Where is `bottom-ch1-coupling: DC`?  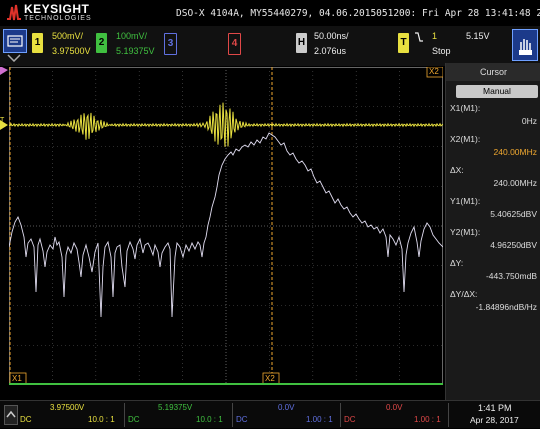
bottom-ch1-coupling: DC is located at coordinates (26, 419).